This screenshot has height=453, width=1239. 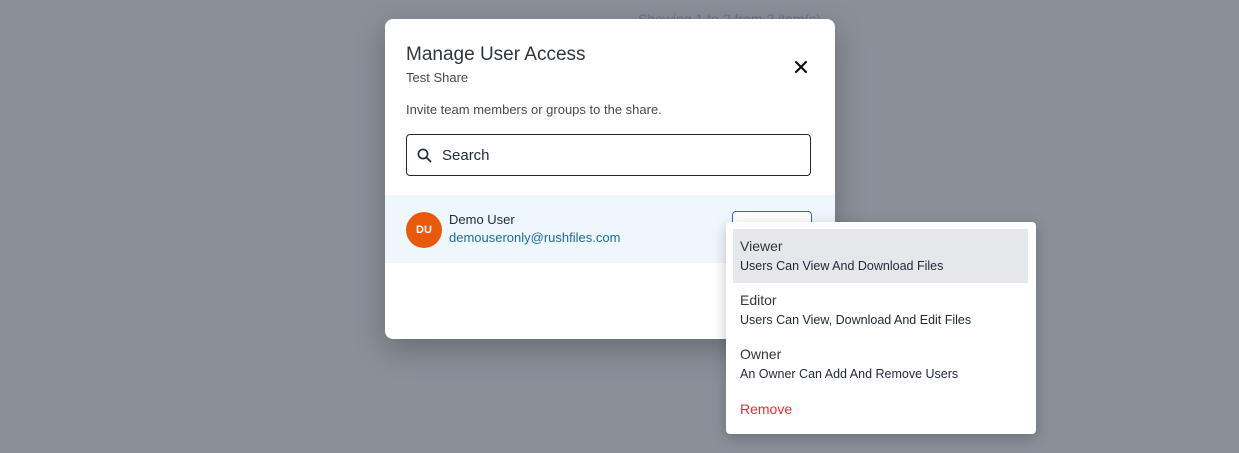 I want to click on search-input, so click(x=612, y=155).